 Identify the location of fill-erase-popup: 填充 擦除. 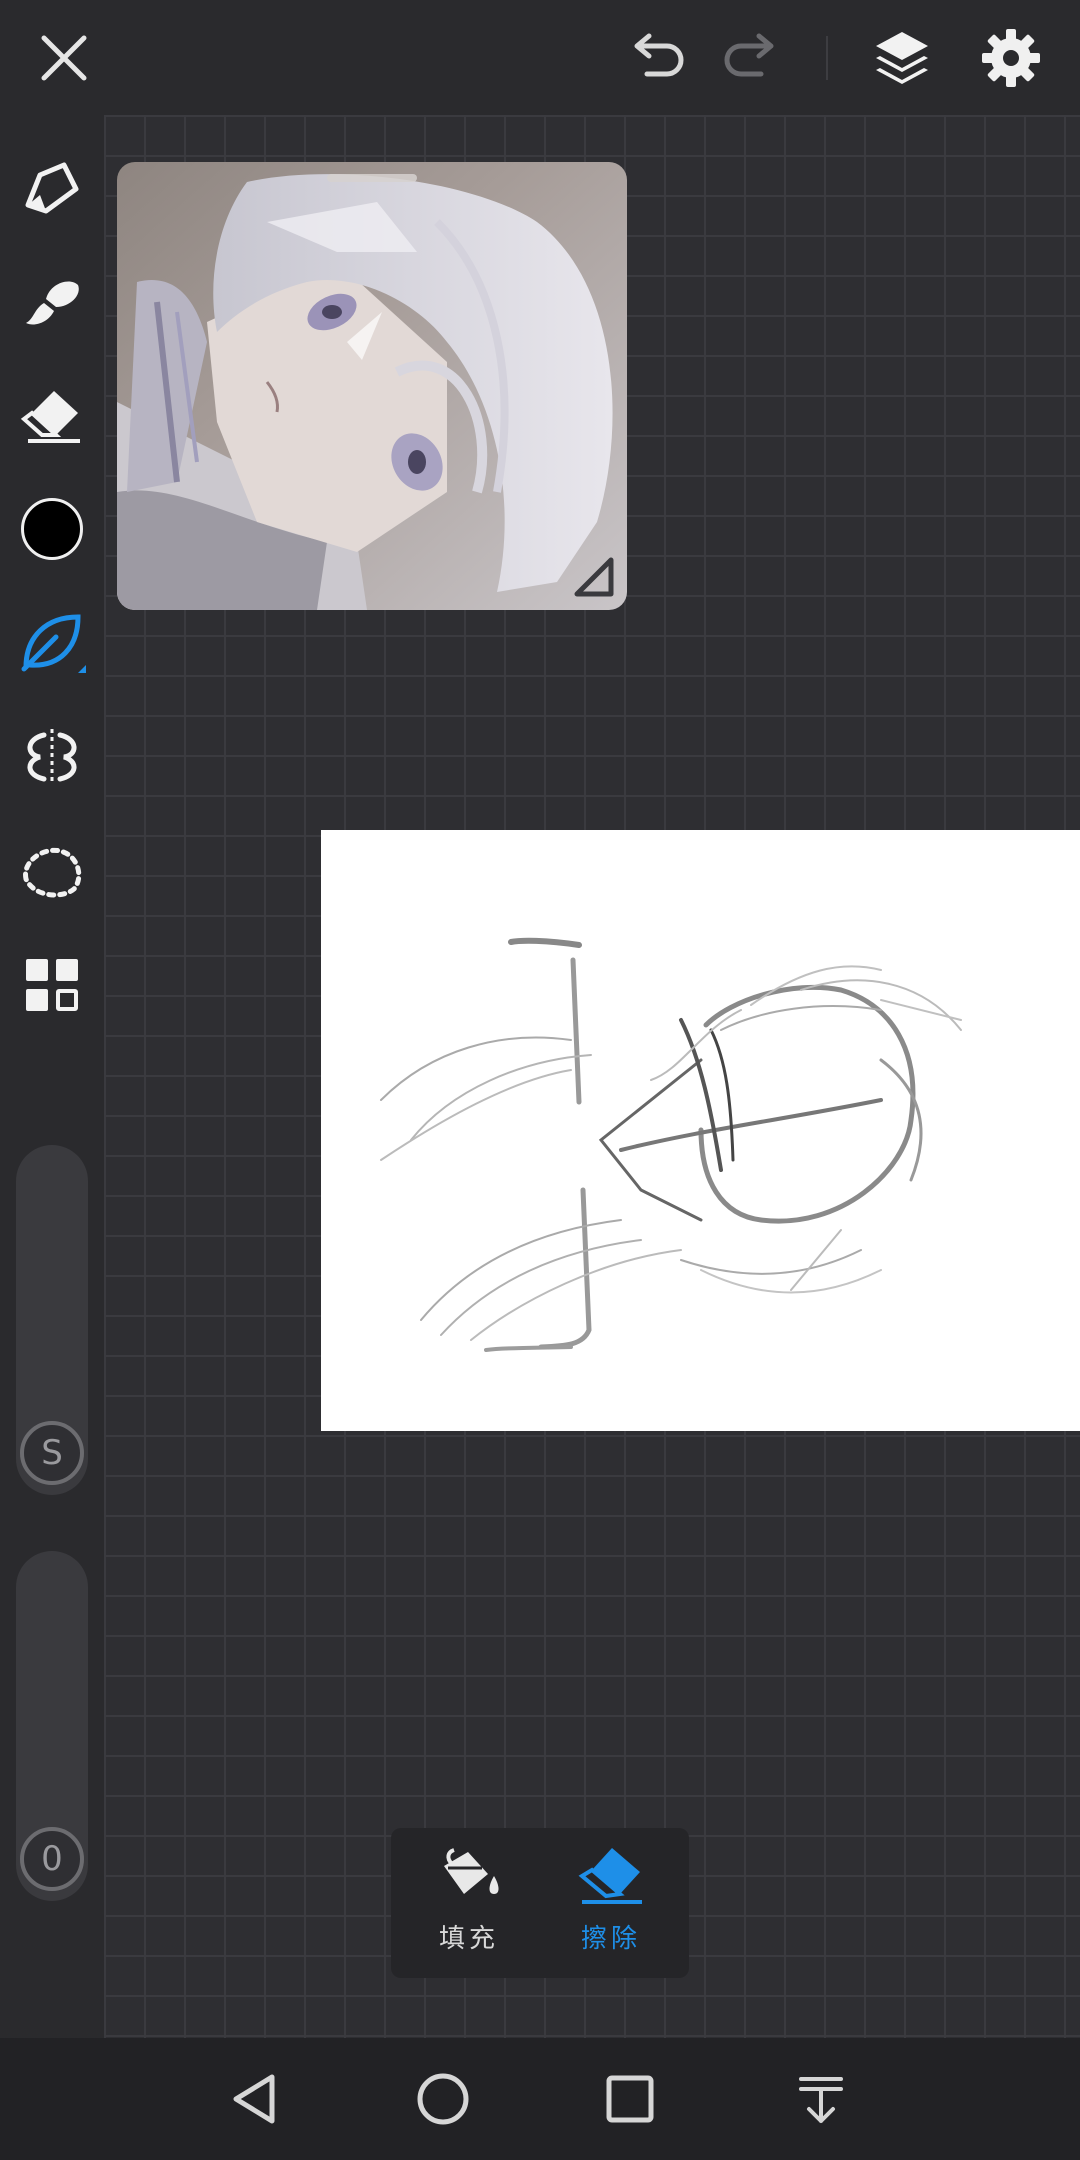
(540, 1903).